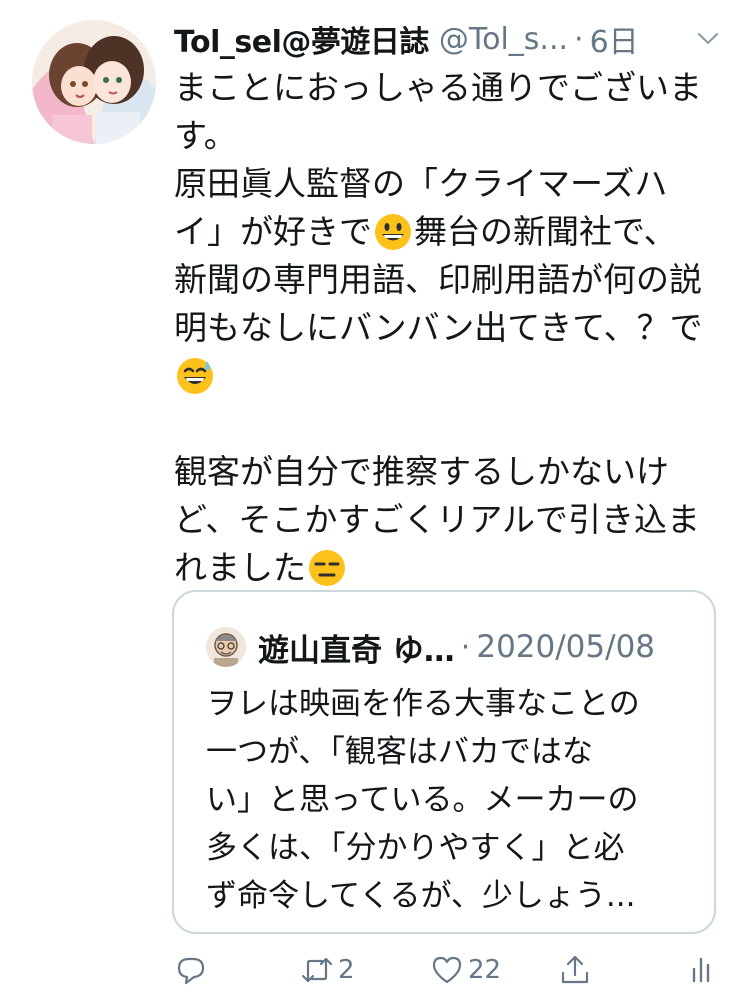 The width and height of the screenshot is (750, 998). Describe the element at coordinates (614, 39) in the screenshot. I see `tweet-time: 6日` at that location.